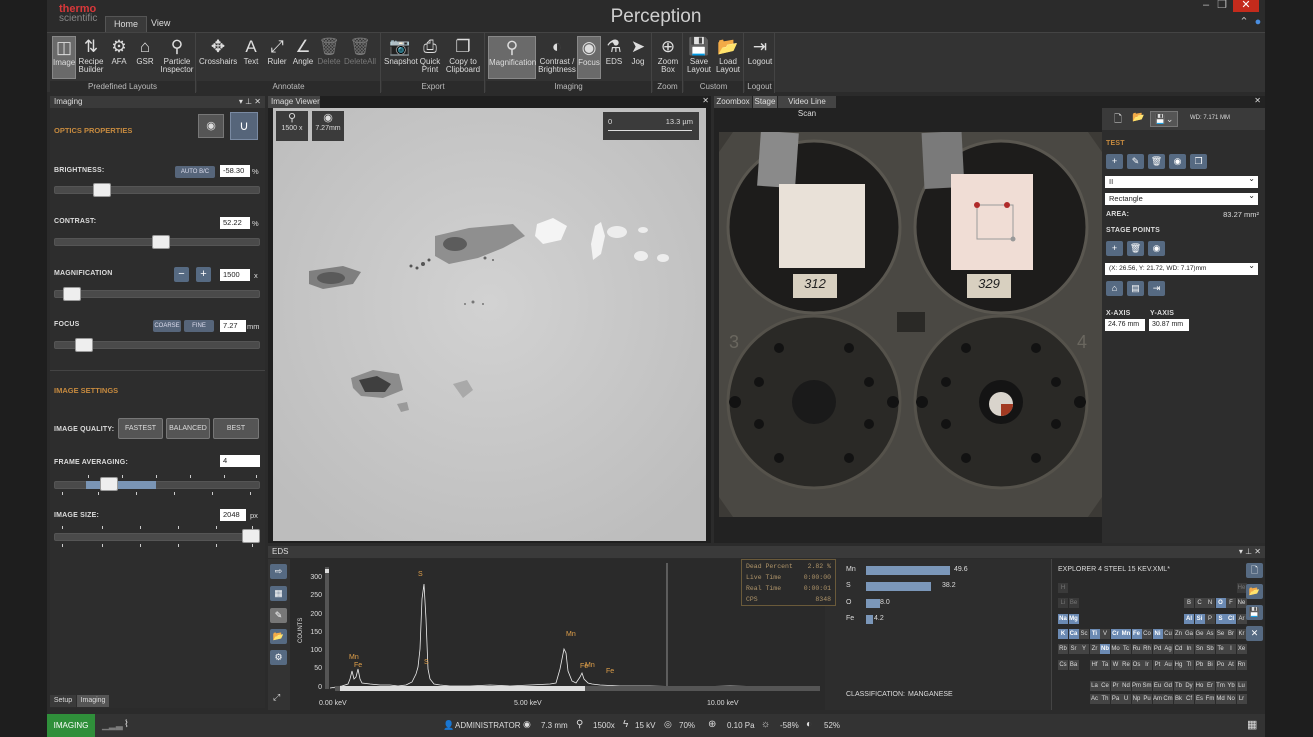  I want to click on edit-region-button: ✎, so click(1135, 161).